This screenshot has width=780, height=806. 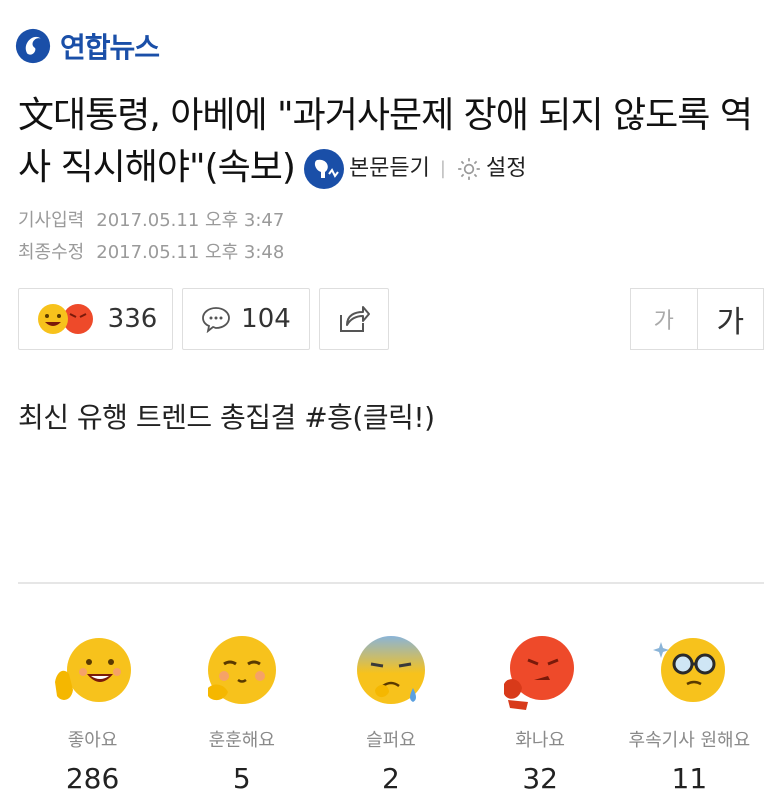 I want to click on input-time: 2017.05.11 오후 3:47, so click(x=190, y=220).